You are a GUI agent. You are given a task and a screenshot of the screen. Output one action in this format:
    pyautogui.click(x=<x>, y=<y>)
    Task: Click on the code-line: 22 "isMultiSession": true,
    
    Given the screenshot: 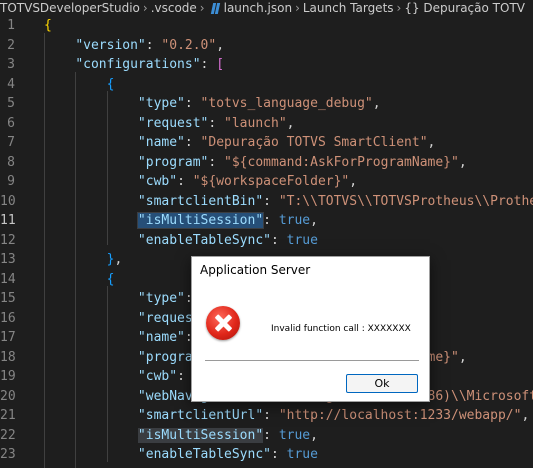 What is the action you would take?
    pyautogui.click(x=266, y=436)
    